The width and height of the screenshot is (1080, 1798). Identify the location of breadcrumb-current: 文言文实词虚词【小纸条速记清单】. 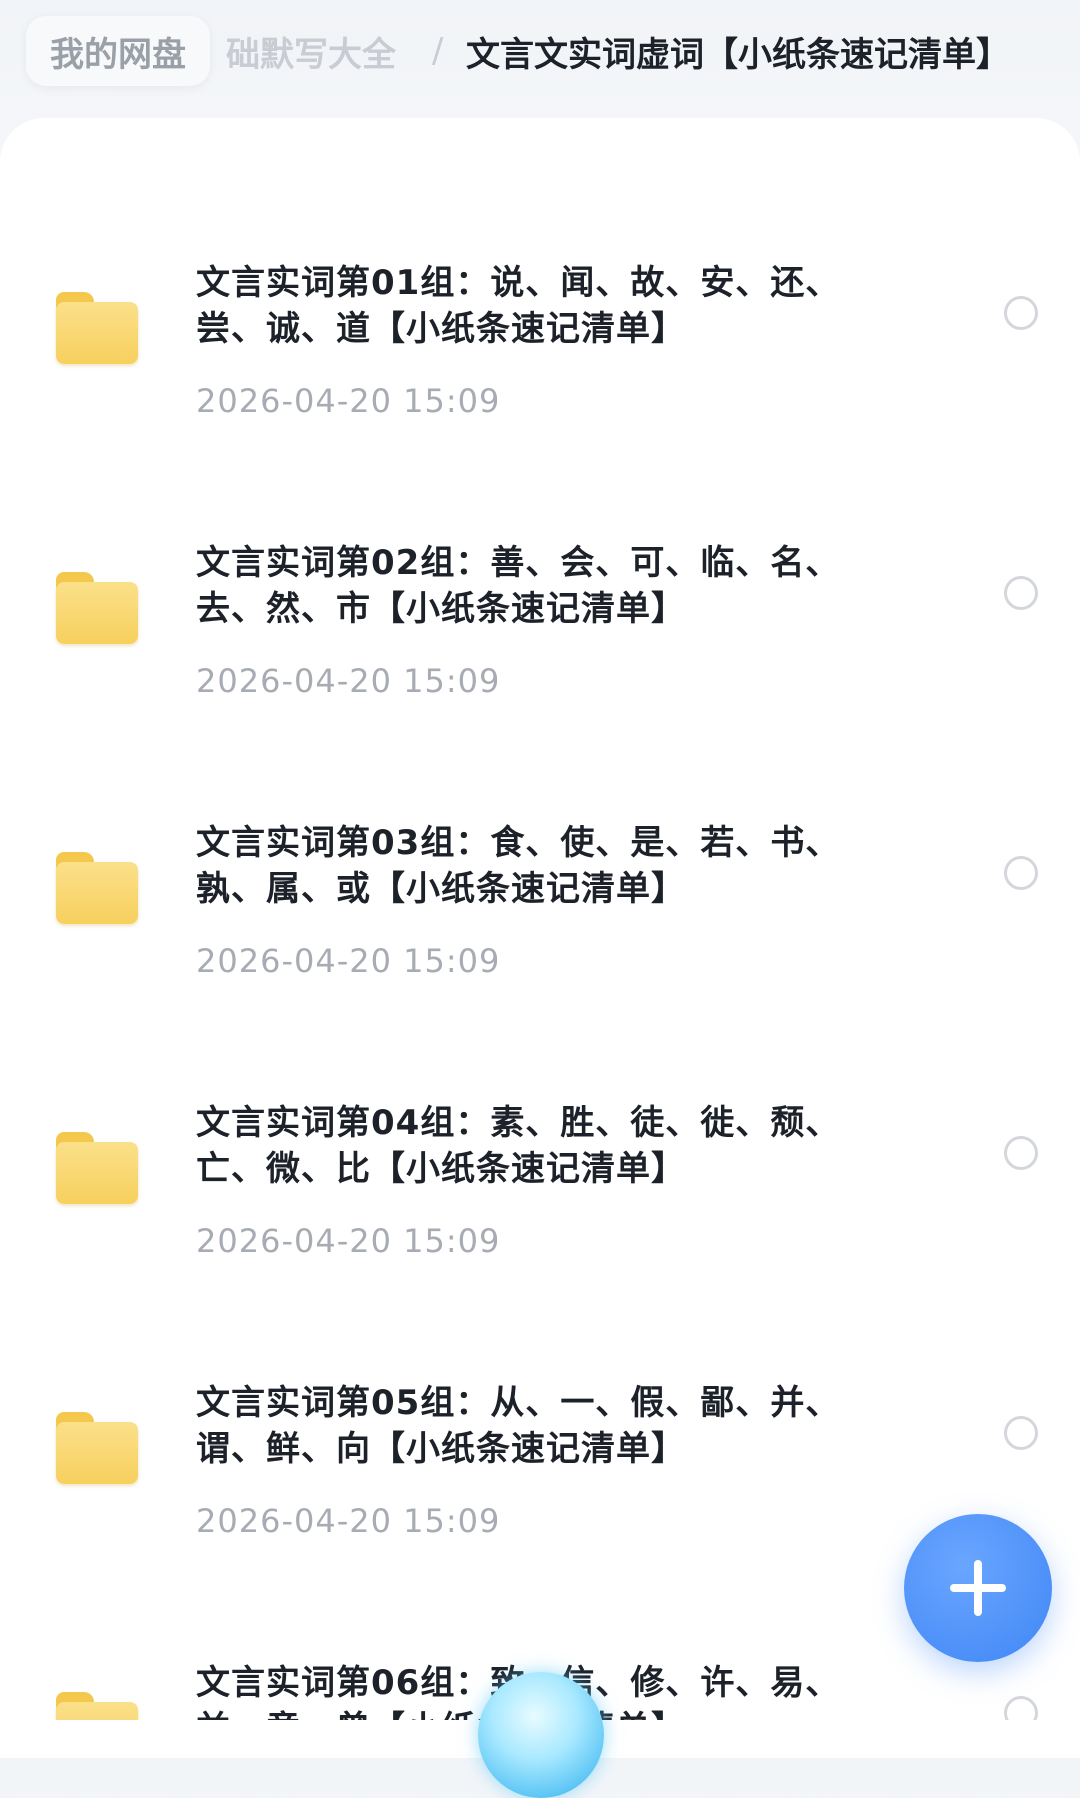
(738, 54).